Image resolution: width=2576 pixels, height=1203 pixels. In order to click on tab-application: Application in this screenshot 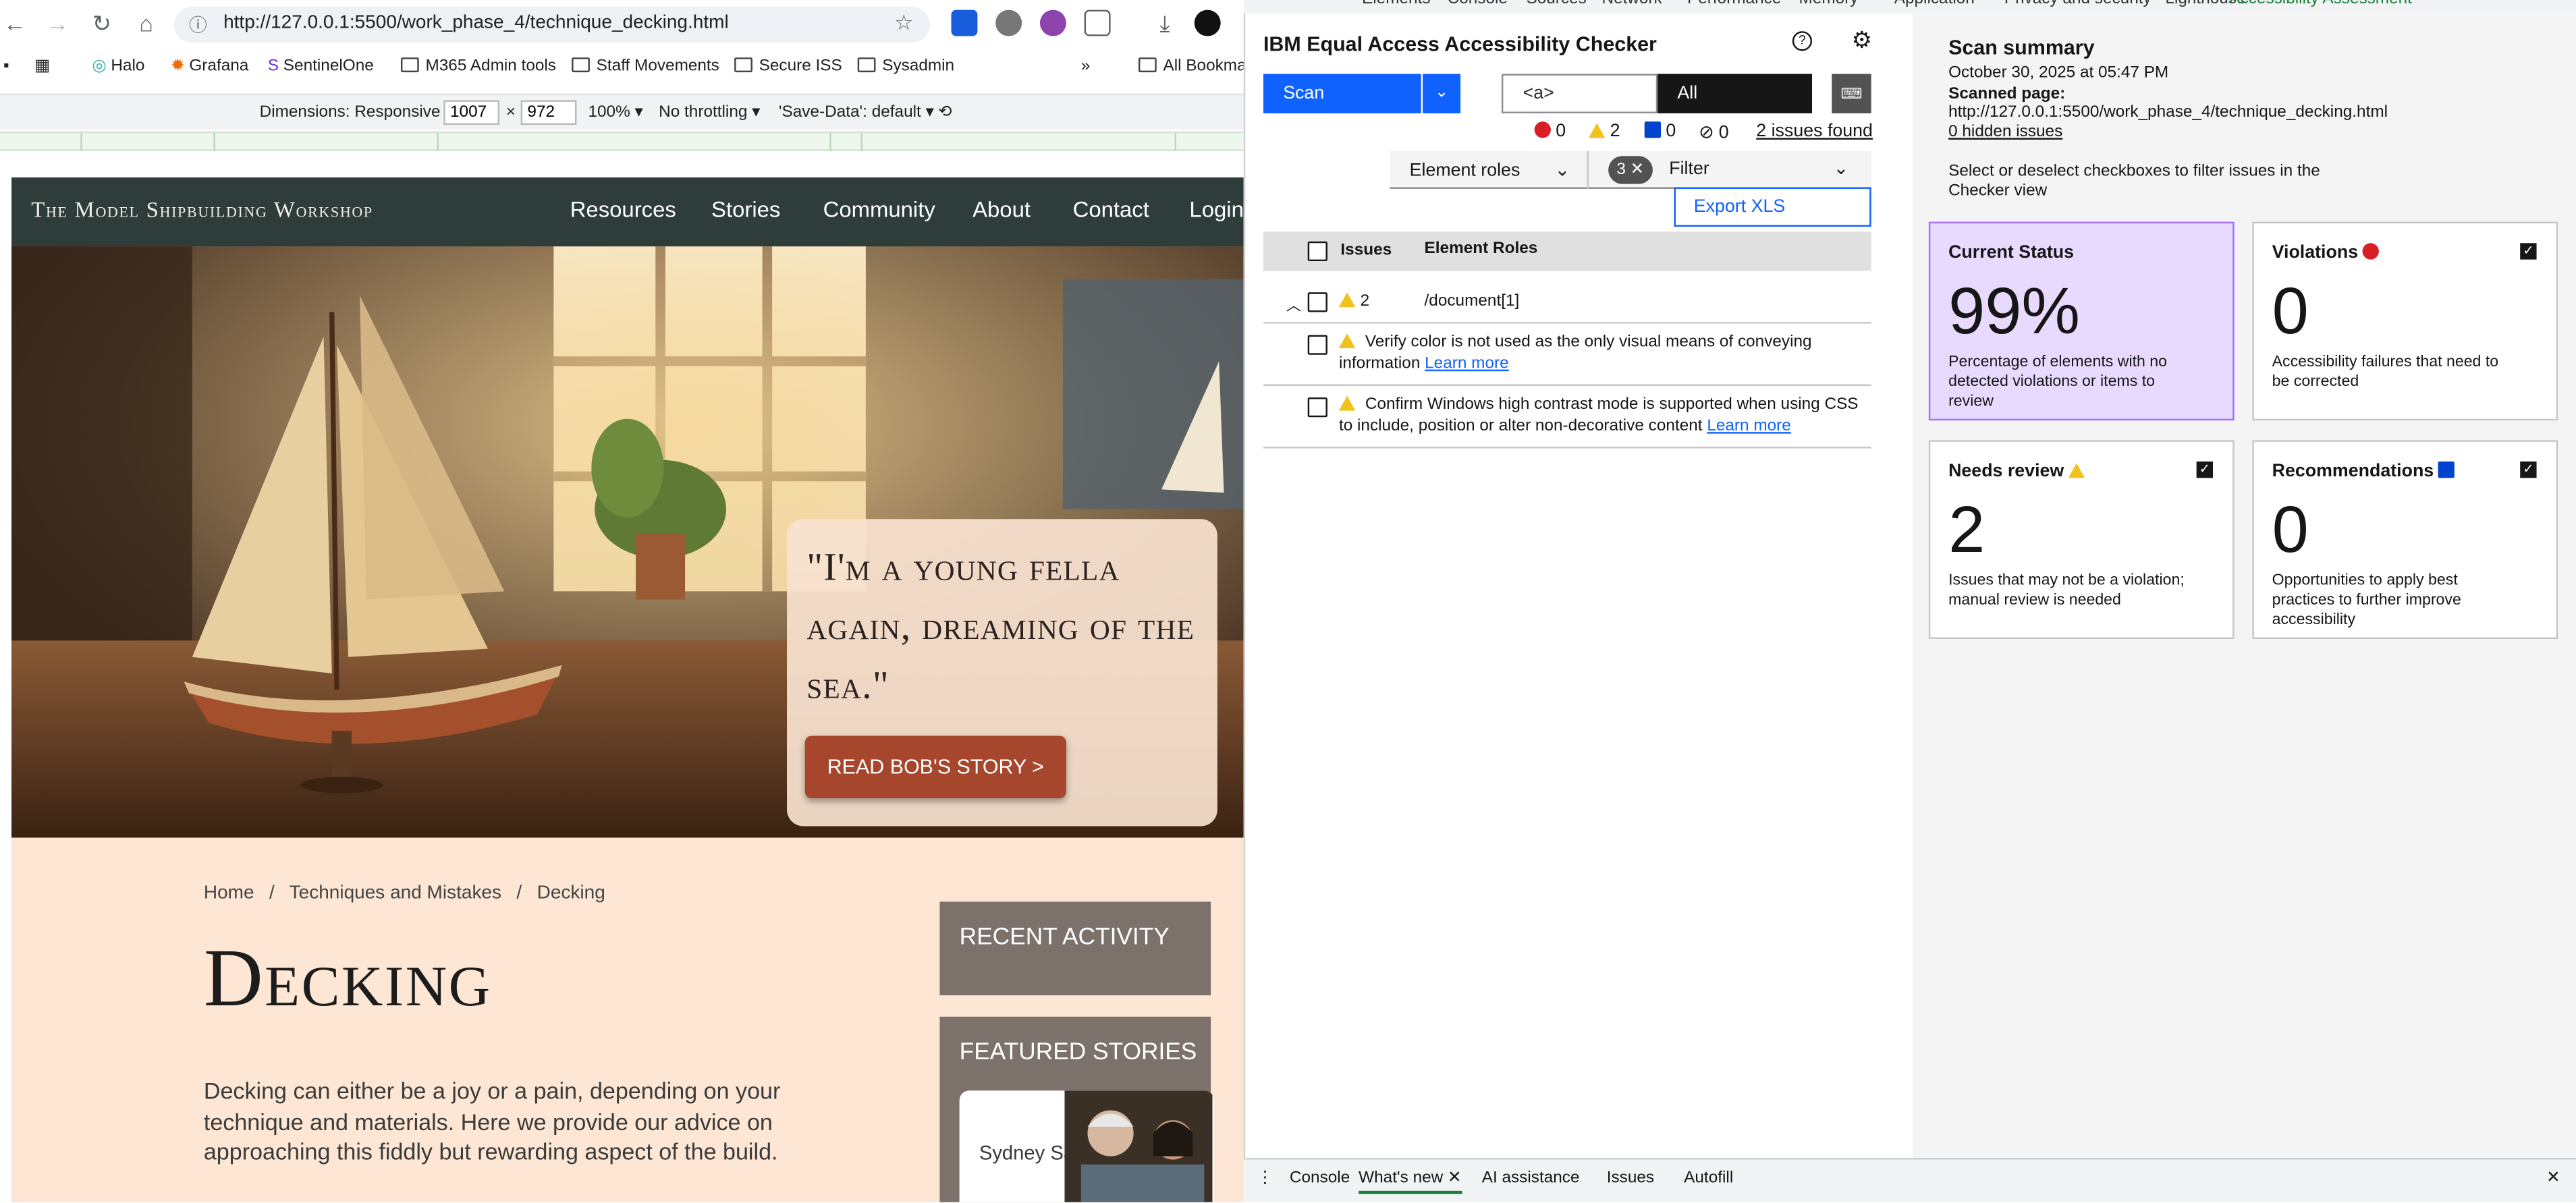, I will do `click(1934, 4)`.